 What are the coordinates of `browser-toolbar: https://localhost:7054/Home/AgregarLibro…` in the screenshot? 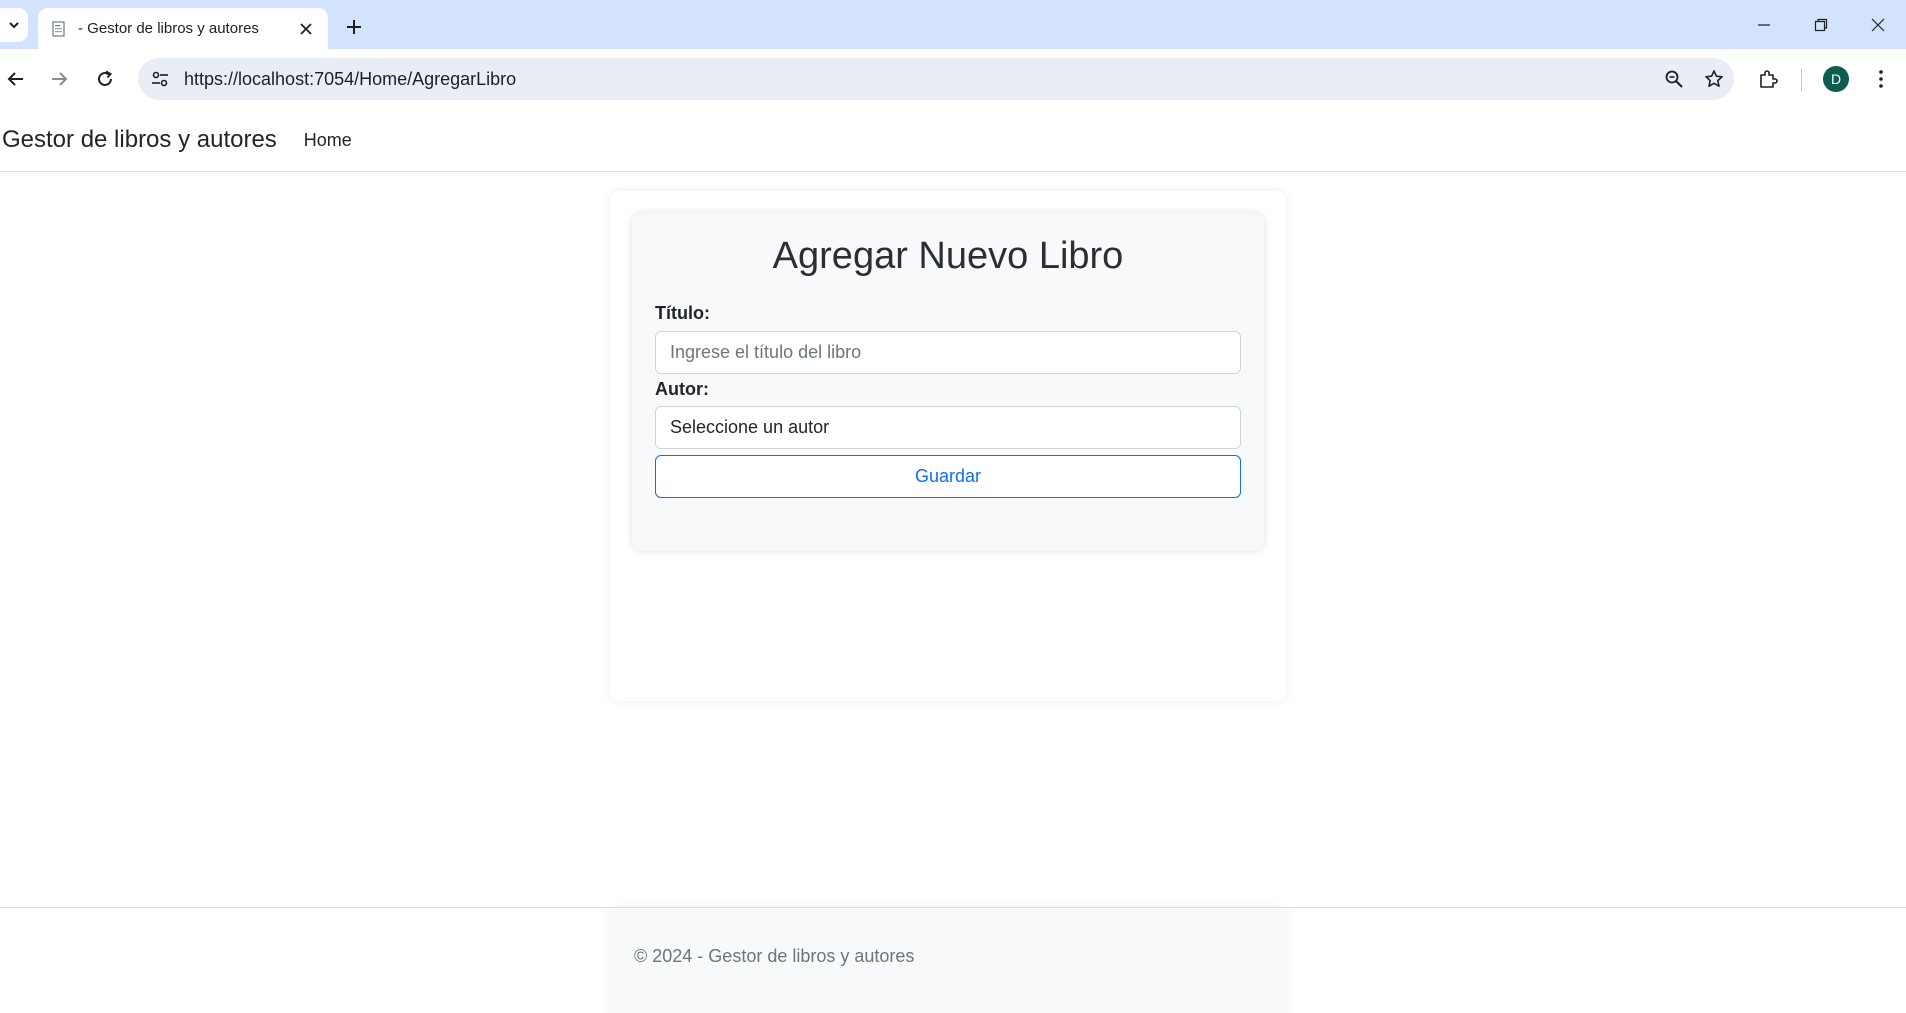 It's located at (953, 79).